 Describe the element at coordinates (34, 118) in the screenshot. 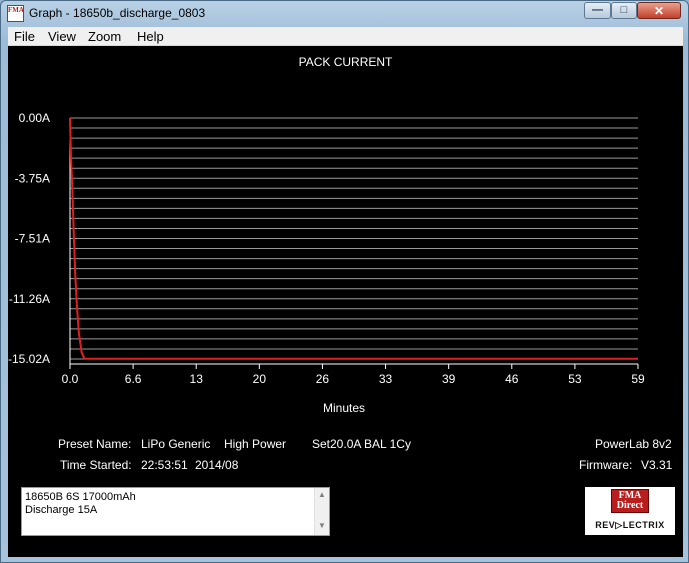

I see `y-tick-label: 0.00A` at that location.